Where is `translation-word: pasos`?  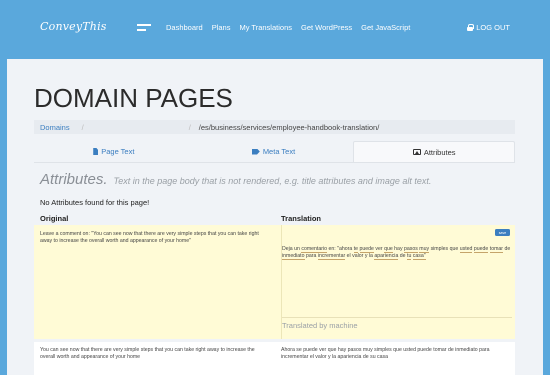 translation-word: pasos is located at coordinates (411, 249).